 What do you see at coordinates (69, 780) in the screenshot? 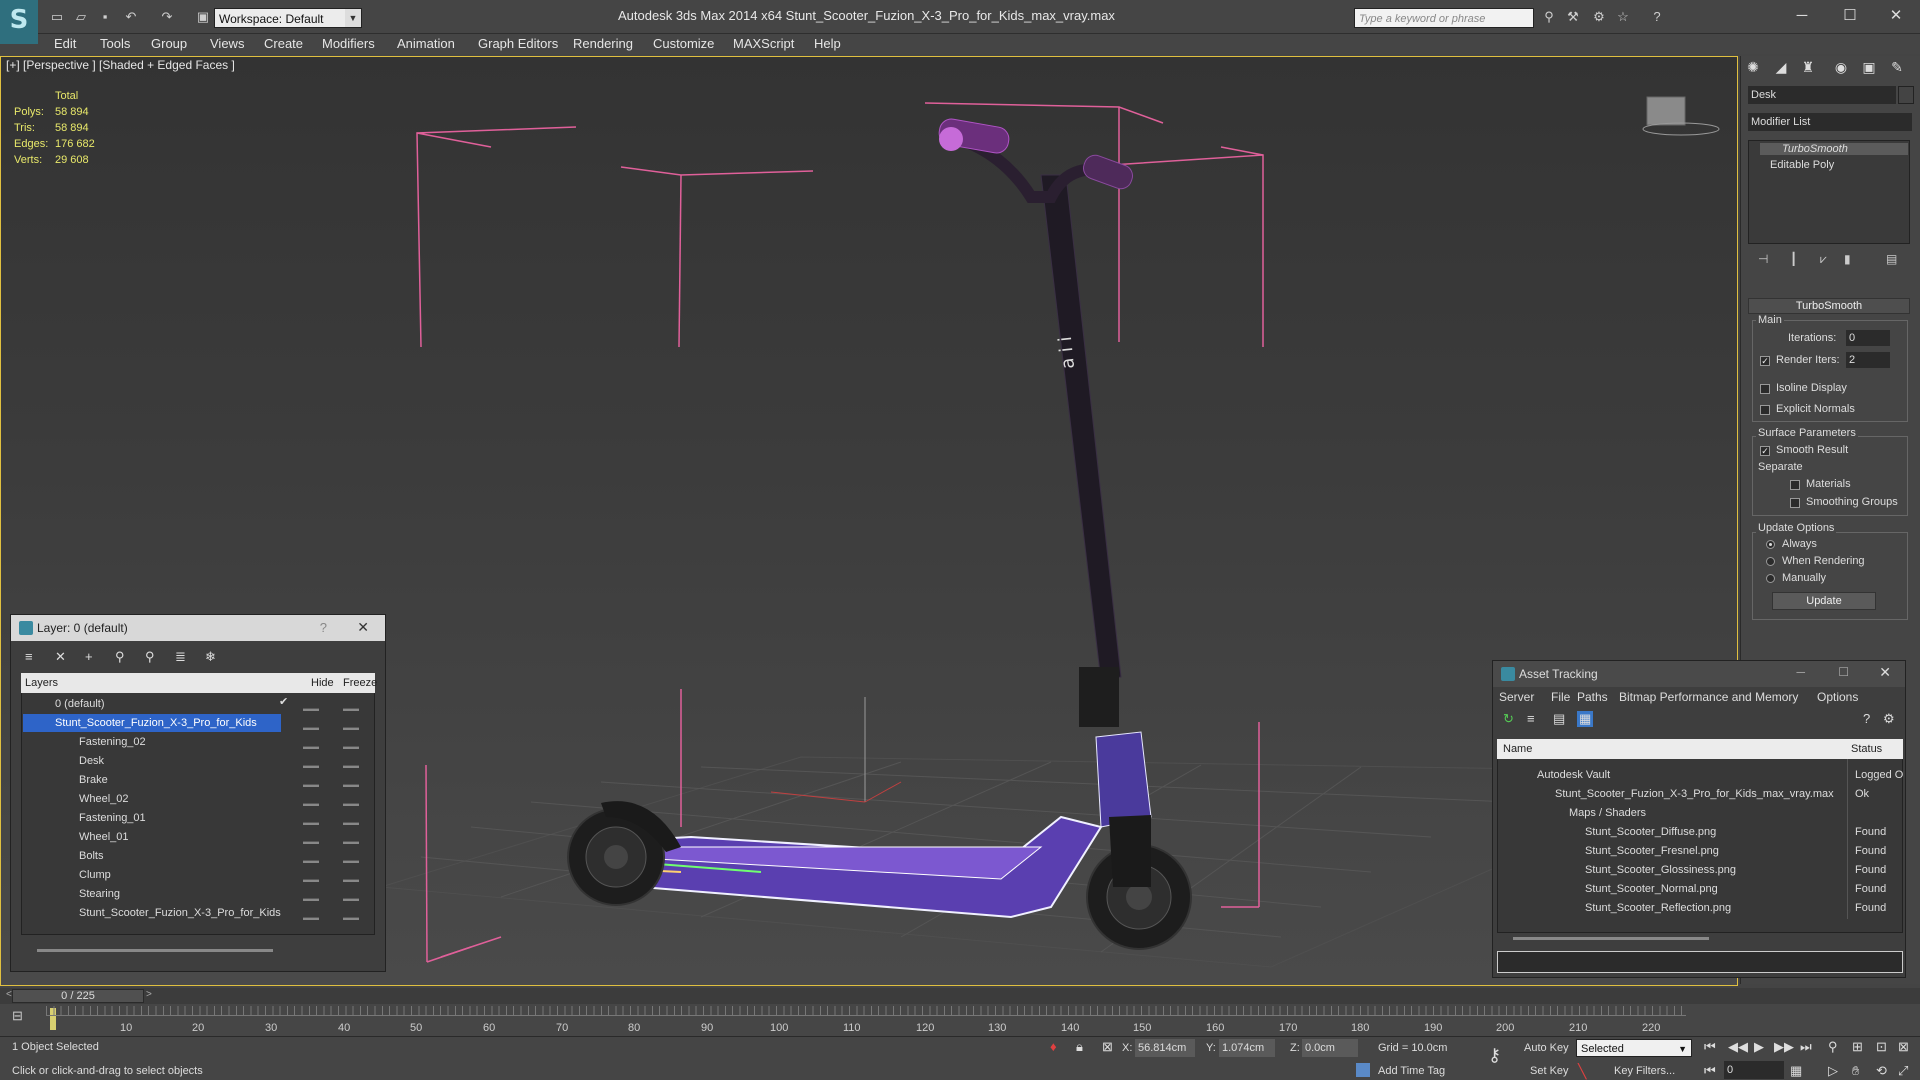
I see `object-row: Brake` at bounding box center [69, 780].